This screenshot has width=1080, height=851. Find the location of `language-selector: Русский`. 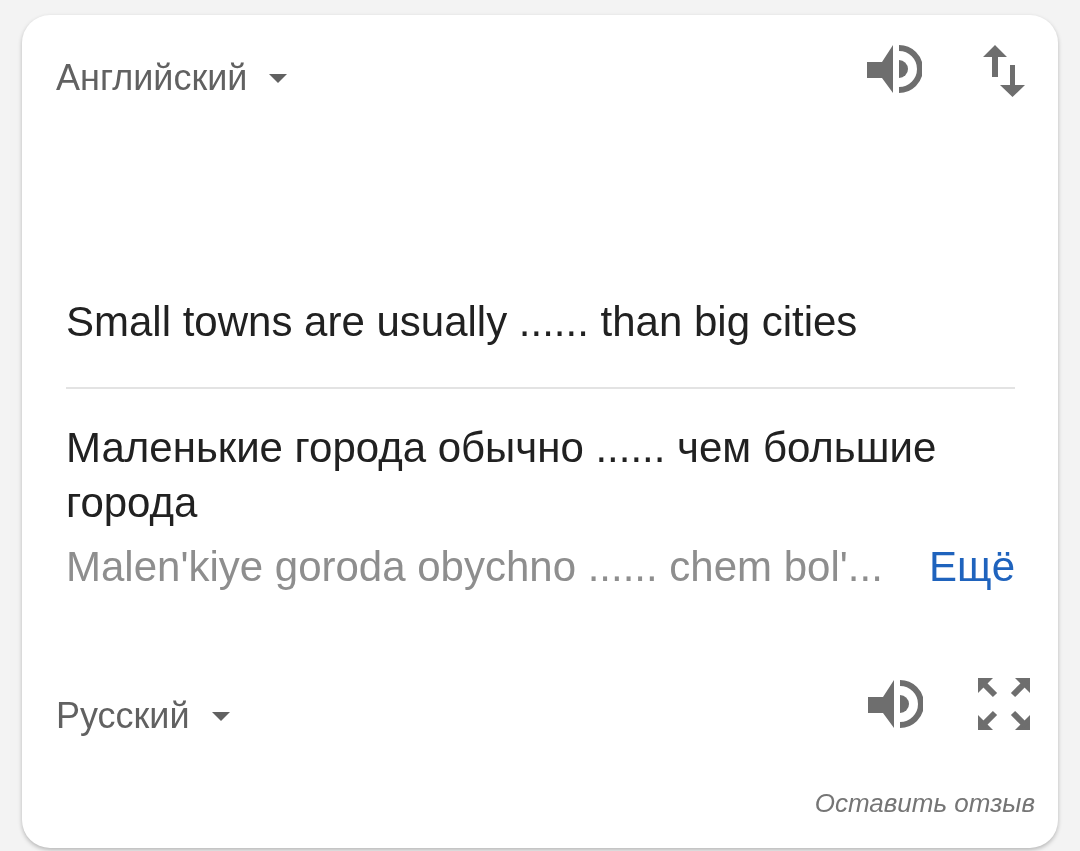

language-selector: Русский is located at coordinates (143, 716).